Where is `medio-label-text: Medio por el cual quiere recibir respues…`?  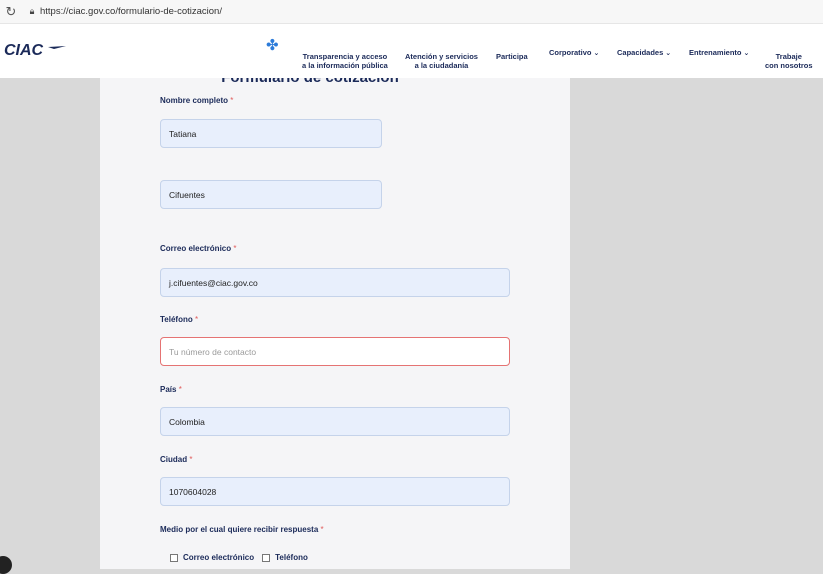
medio-label-text: Medio por el cual quiere recibir respues… is located at coordinates (239, 529).